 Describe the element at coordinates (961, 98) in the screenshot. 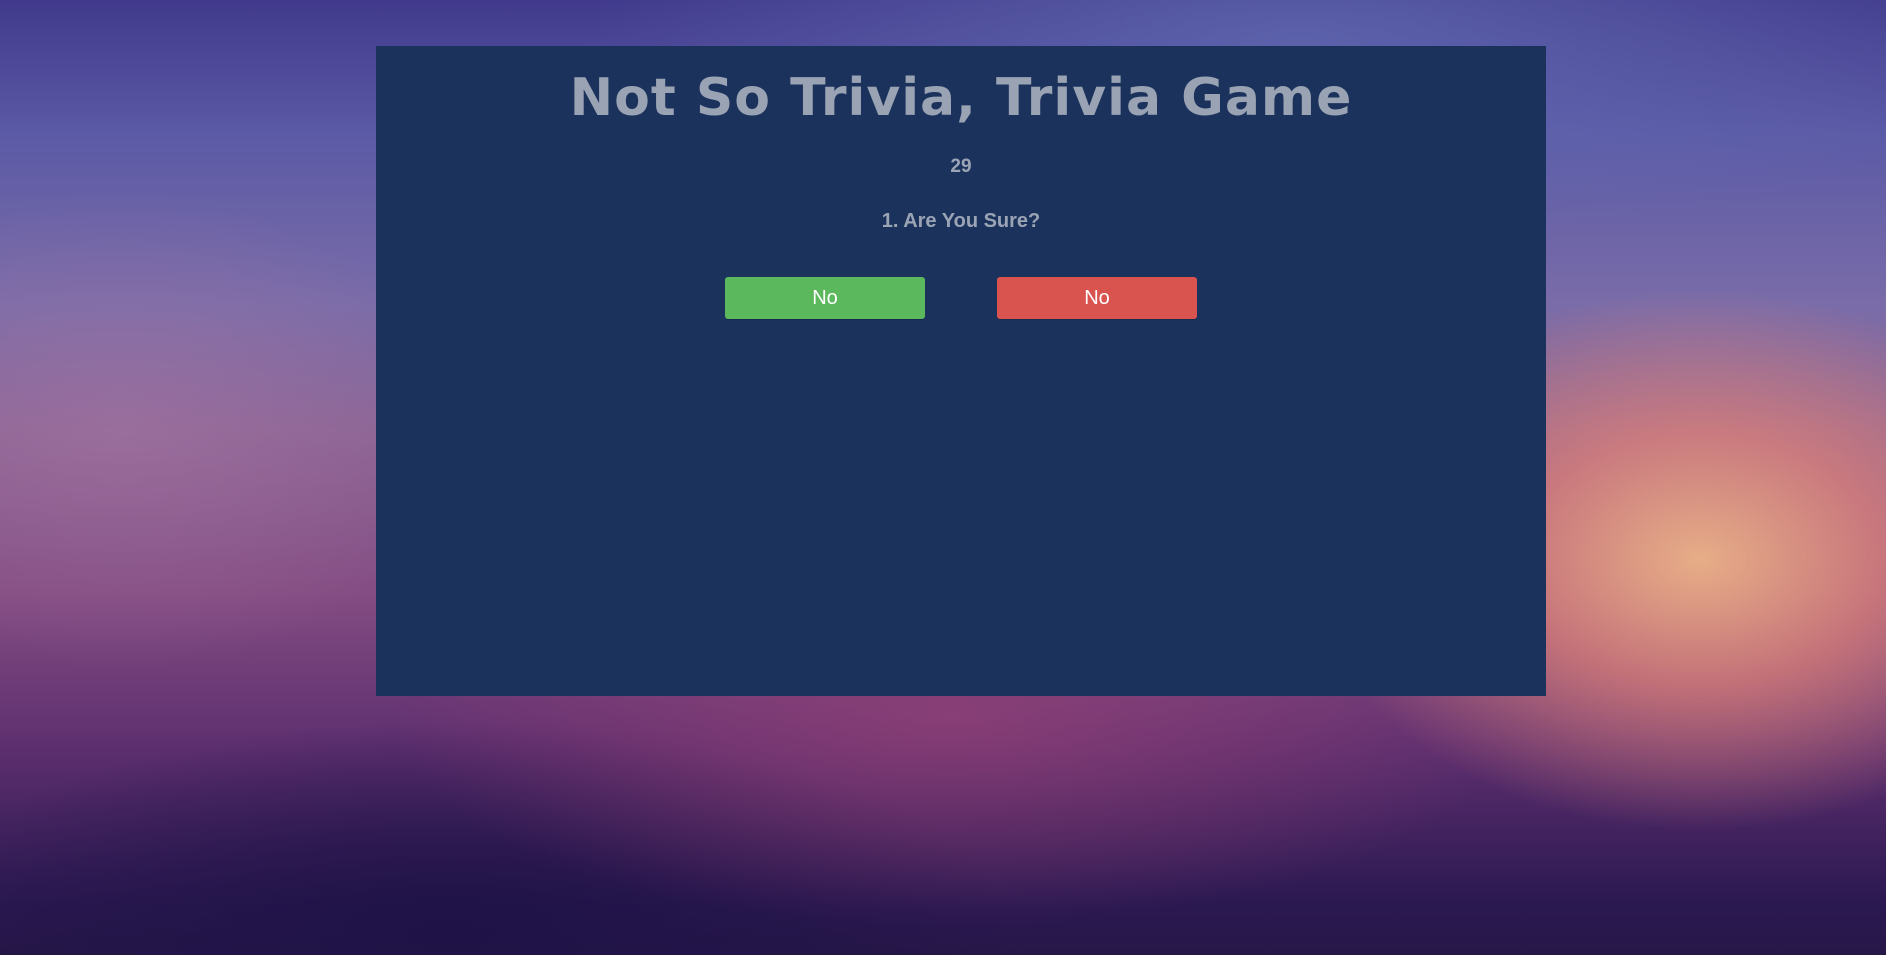

I see `game-title: Not So Trivia, Trivia Game` at that location.